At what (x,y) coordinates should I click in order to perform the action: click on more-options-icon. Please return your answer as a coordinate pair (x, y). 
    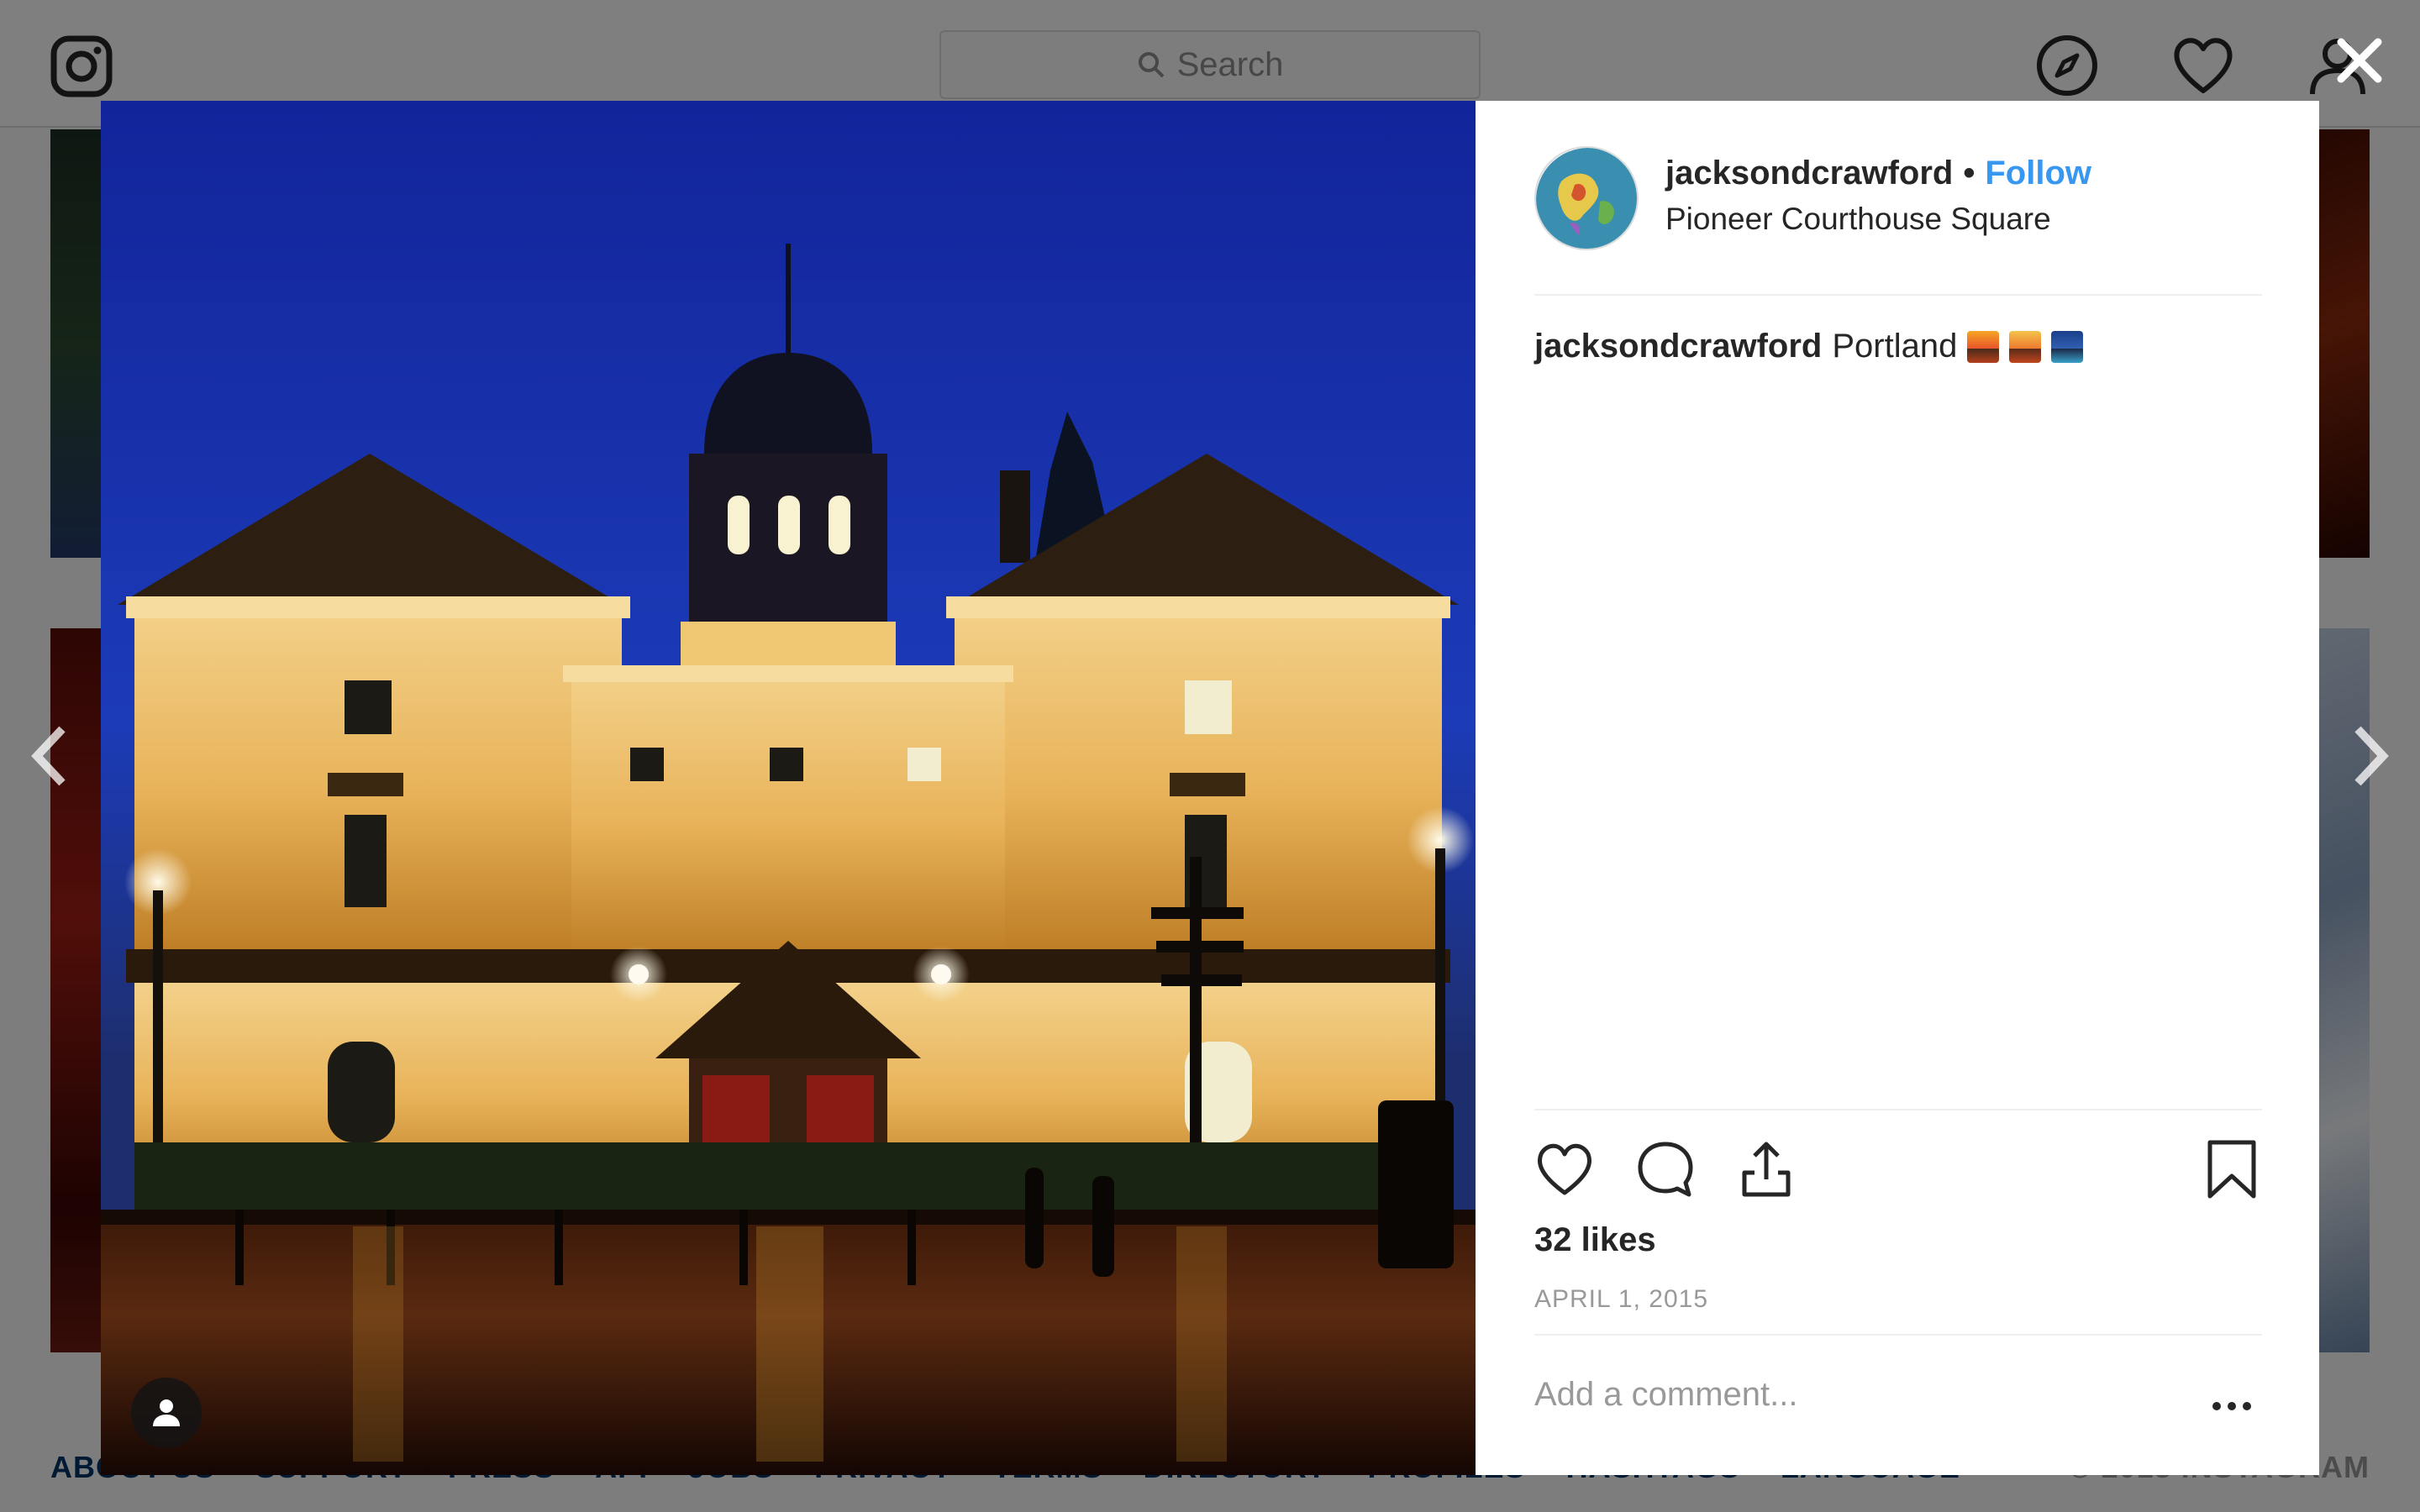
    Looking at the image, I should click on (2232, 1406).